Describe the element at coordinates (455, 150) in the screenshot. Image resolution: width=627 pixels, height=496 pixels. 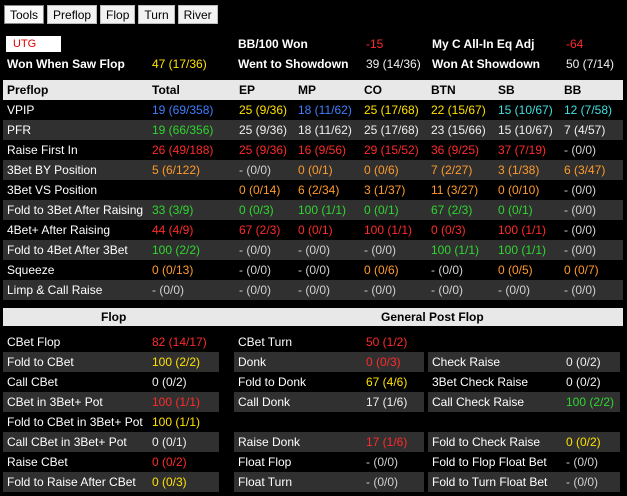
I see `stat-value: 36 (9/25)` at that location.